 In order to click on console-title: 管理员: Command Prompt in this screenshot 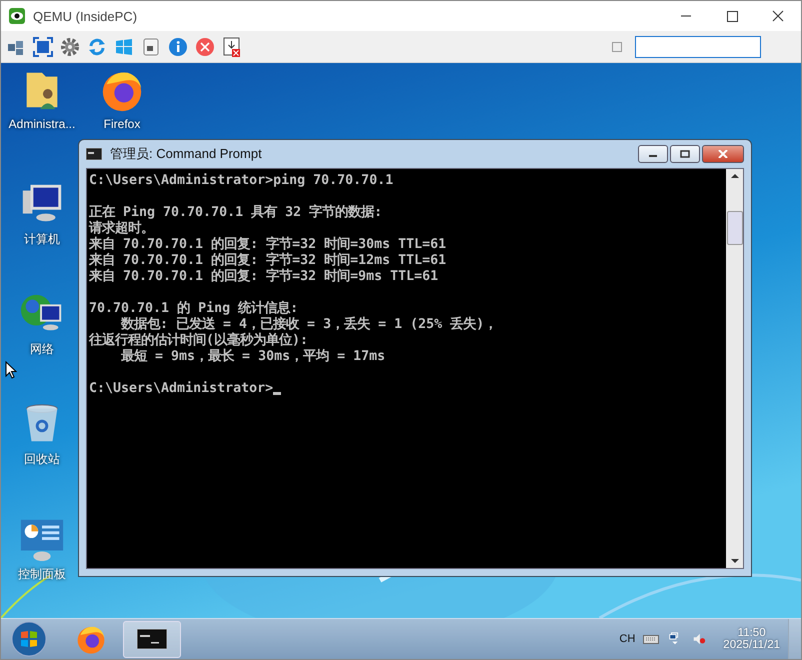, I will do `click(186, 154)`.